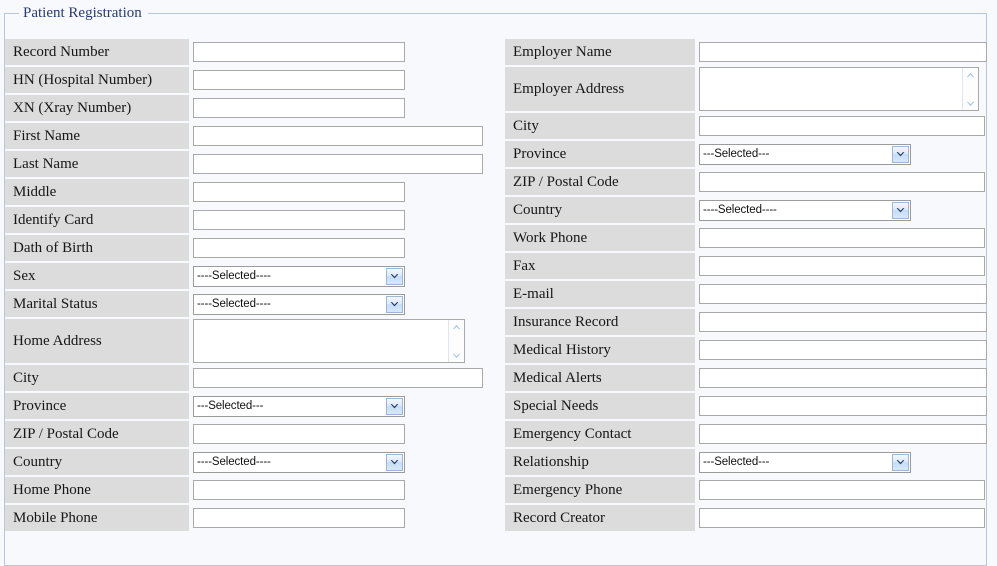  I want to click on input-fax, so click(842, 266).